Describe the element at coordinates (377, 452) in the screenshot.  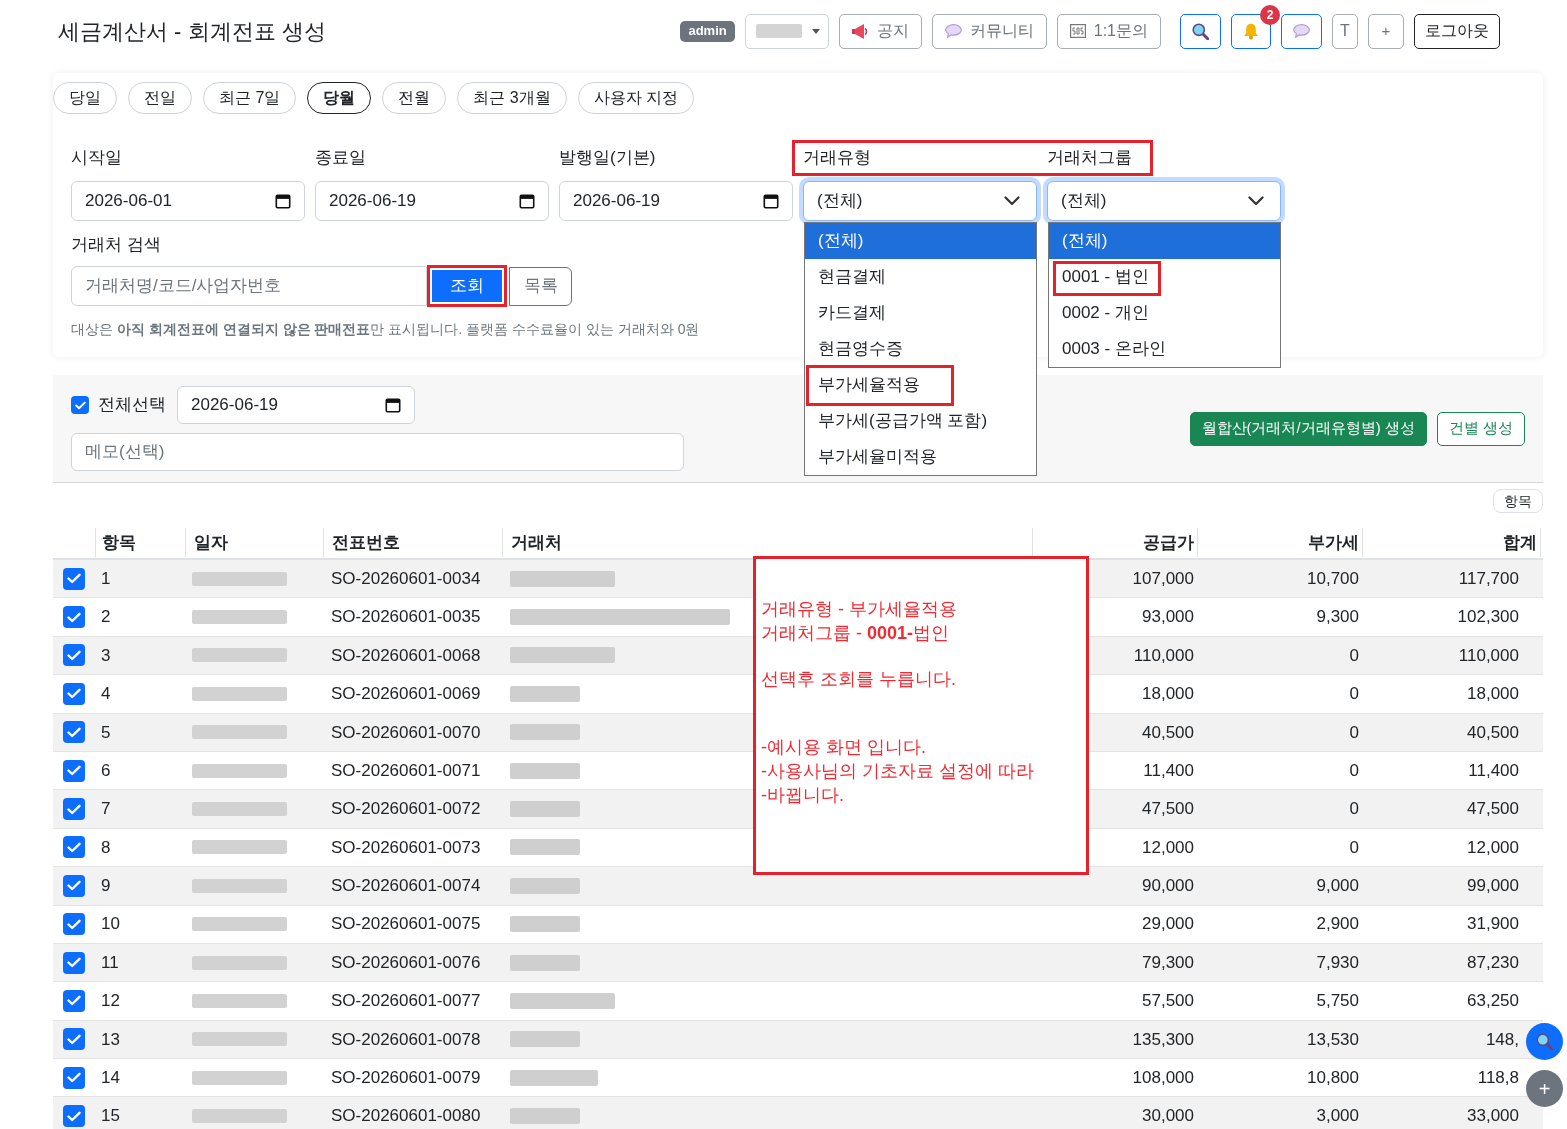
I see `memo-input: 메모(선택)` at that location.